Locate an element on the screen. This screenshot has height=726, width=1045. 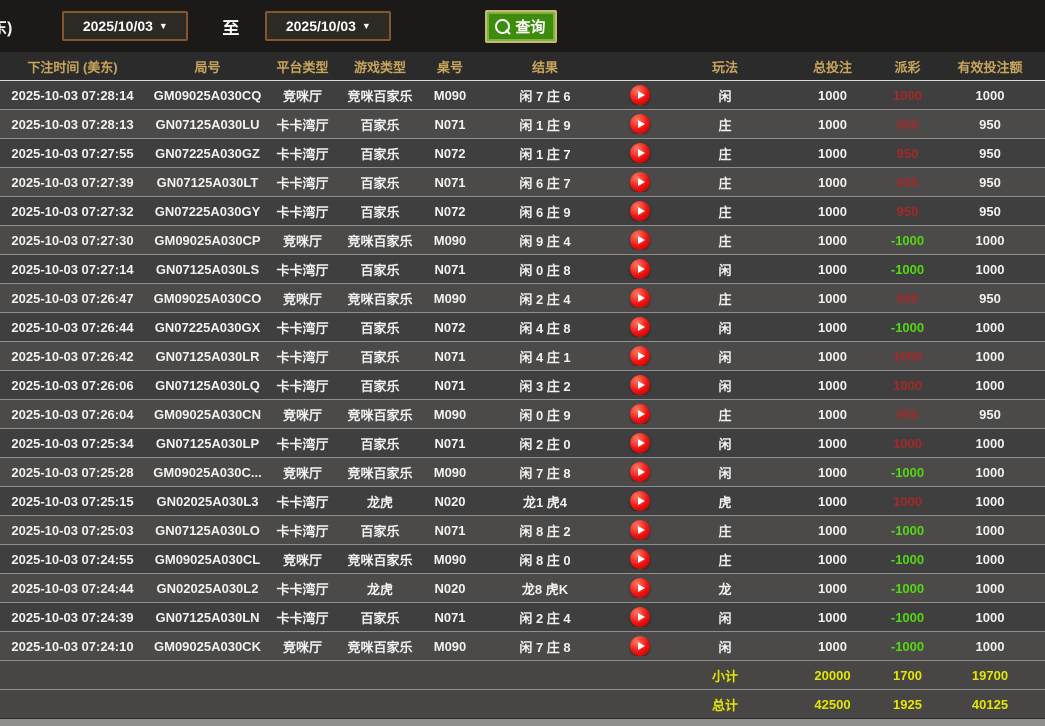
round-id-cell: GM09025A030CK is located at coordinates (207, 646).